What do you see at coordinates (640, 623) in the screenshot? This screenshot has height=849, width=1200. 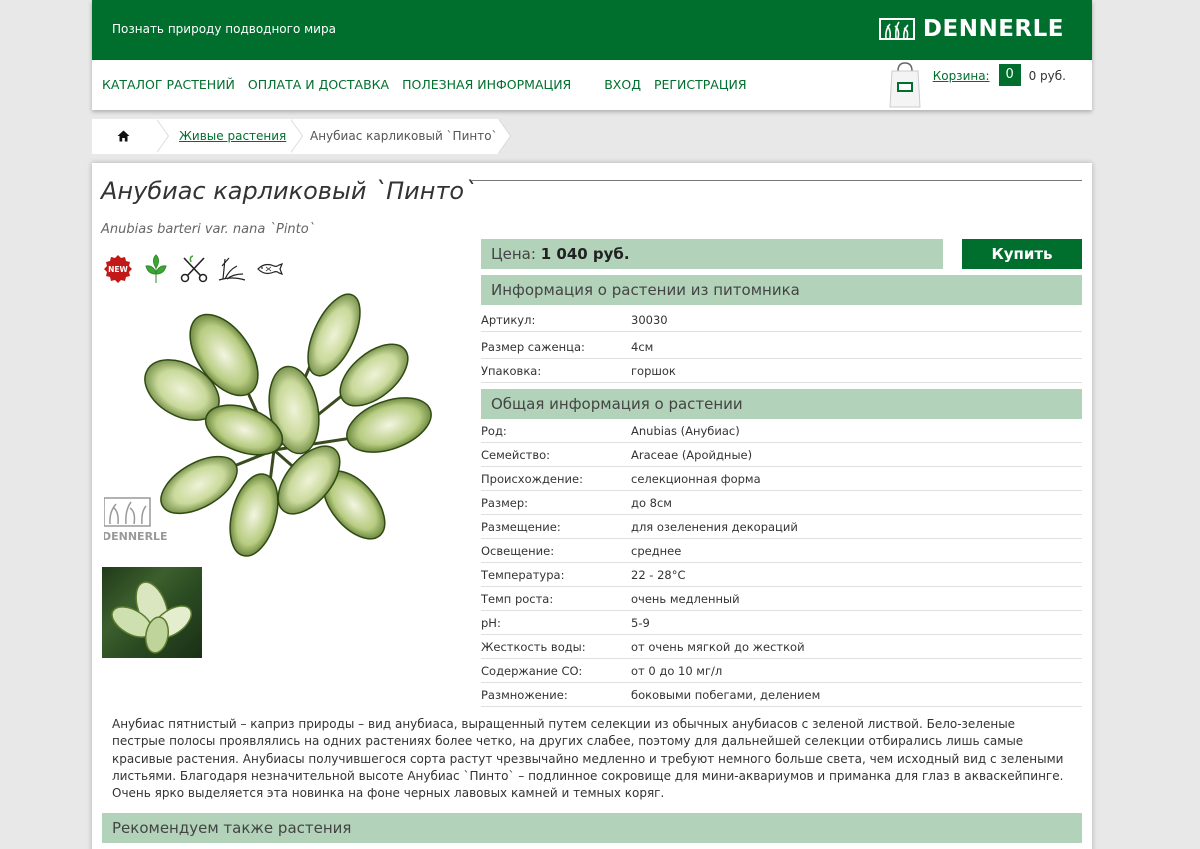 I see `row-value: 5-9` at bounding box center [640, 623].